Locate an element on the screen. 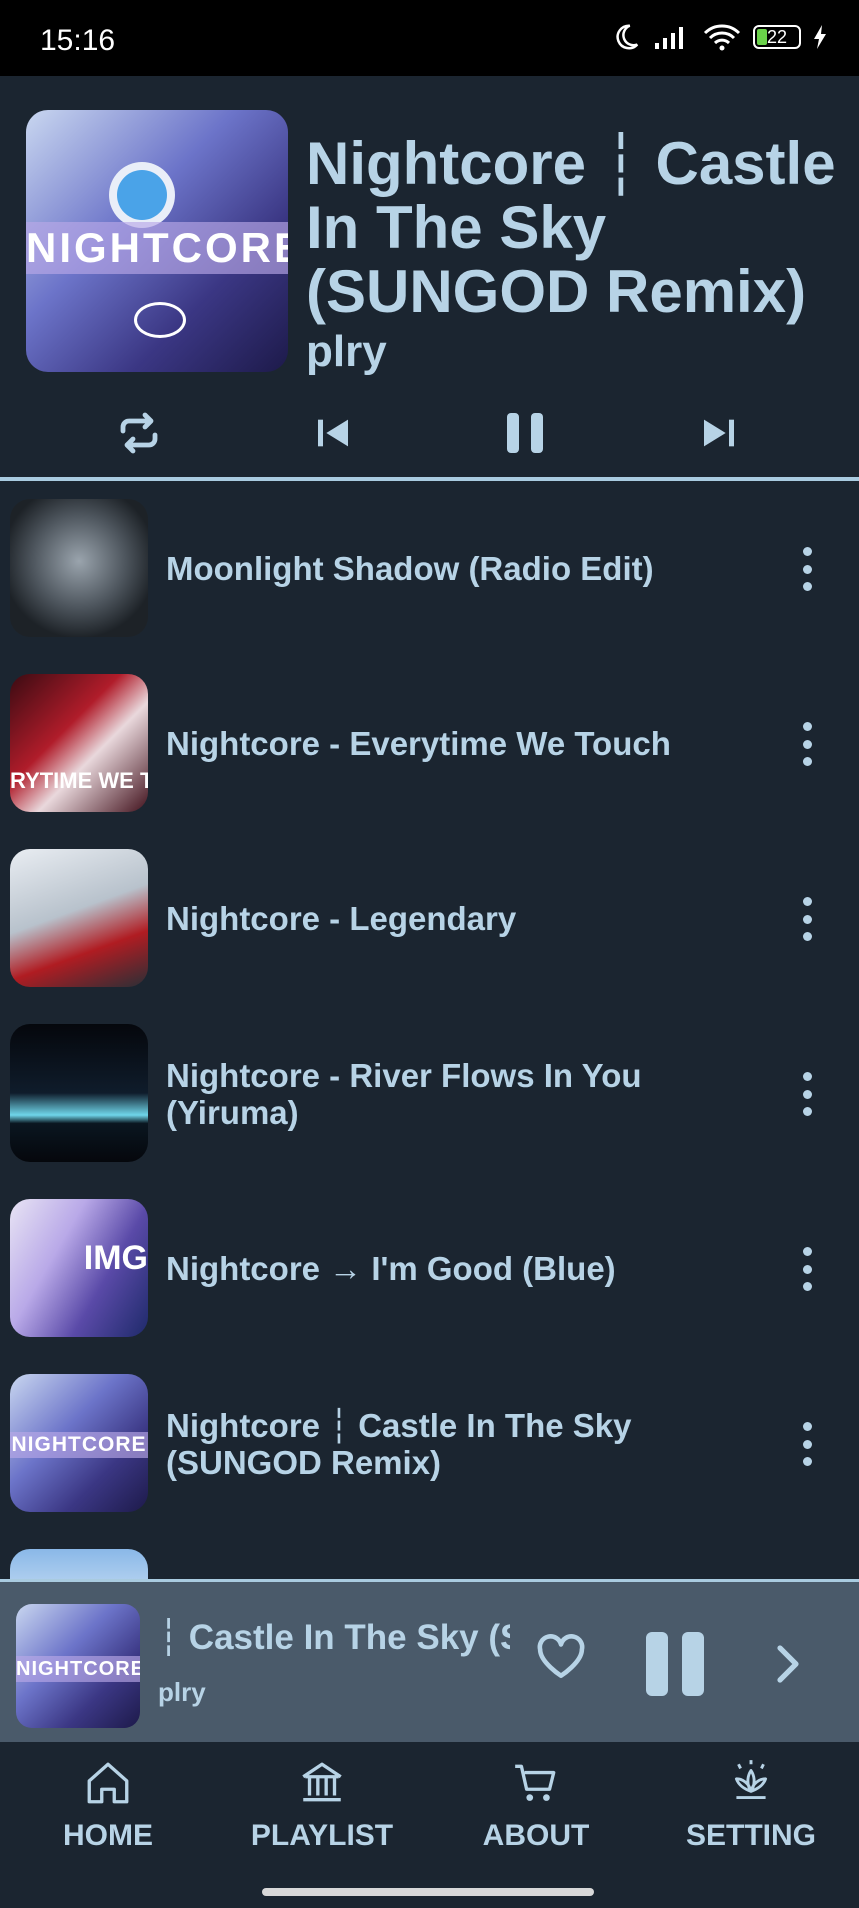 This screenshot has height=1908, width=859. previous-icon is located at coordinates (333, 433).